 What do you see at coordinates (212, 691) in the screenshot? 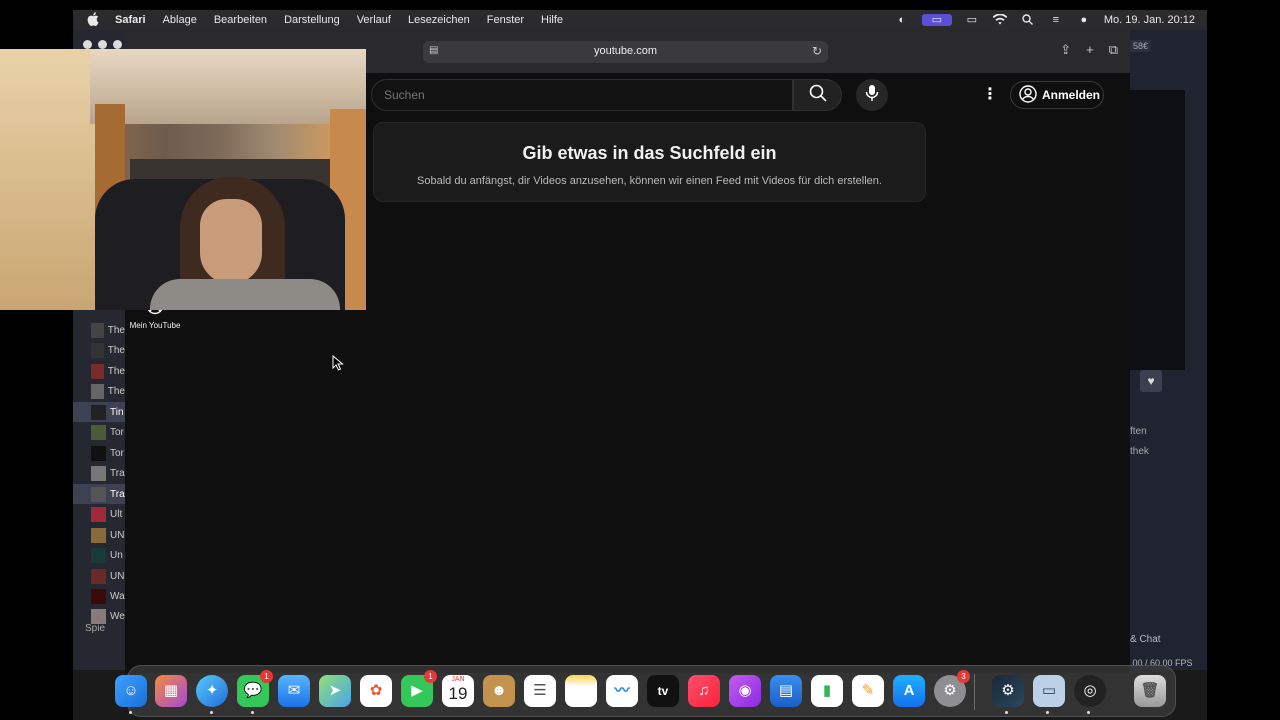
I see `safari-icon: ✦` at bounding box center [212, 691].